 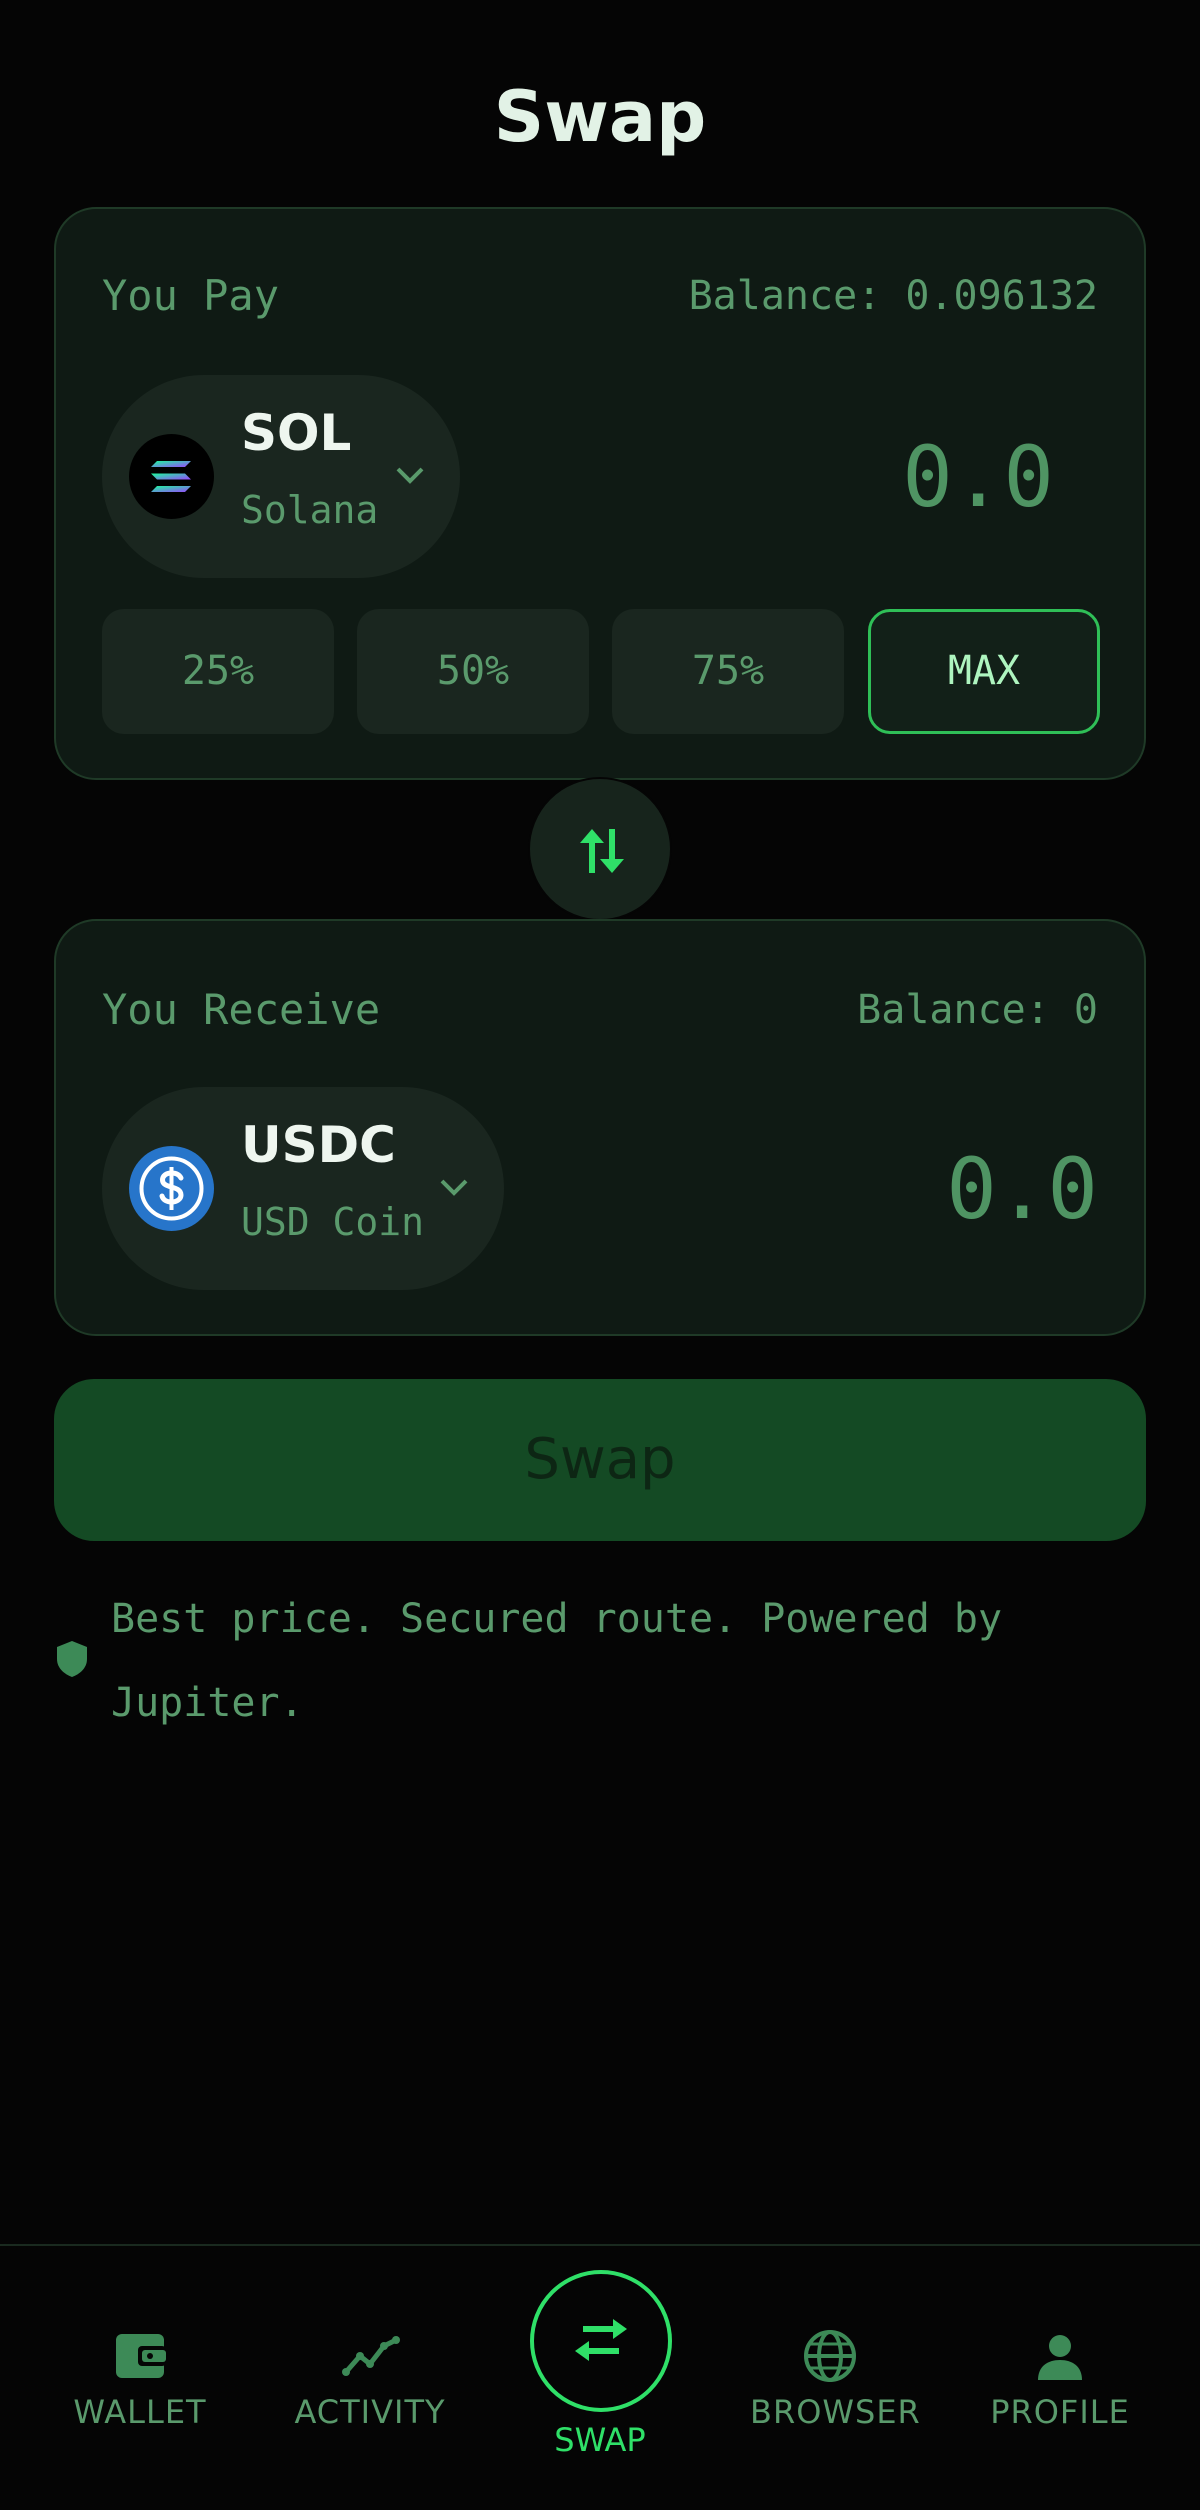 I want to click on pay-token-selector: SOL Solana, so click(x=281, y=476).